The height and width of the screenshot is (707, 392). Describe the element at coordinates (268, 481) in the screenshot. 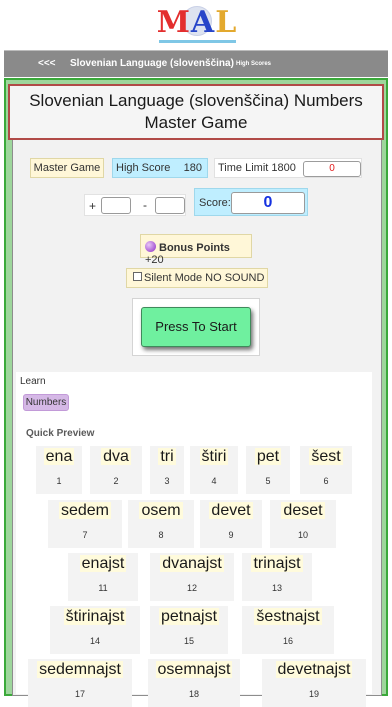

I see `number-value: 5` at that location.